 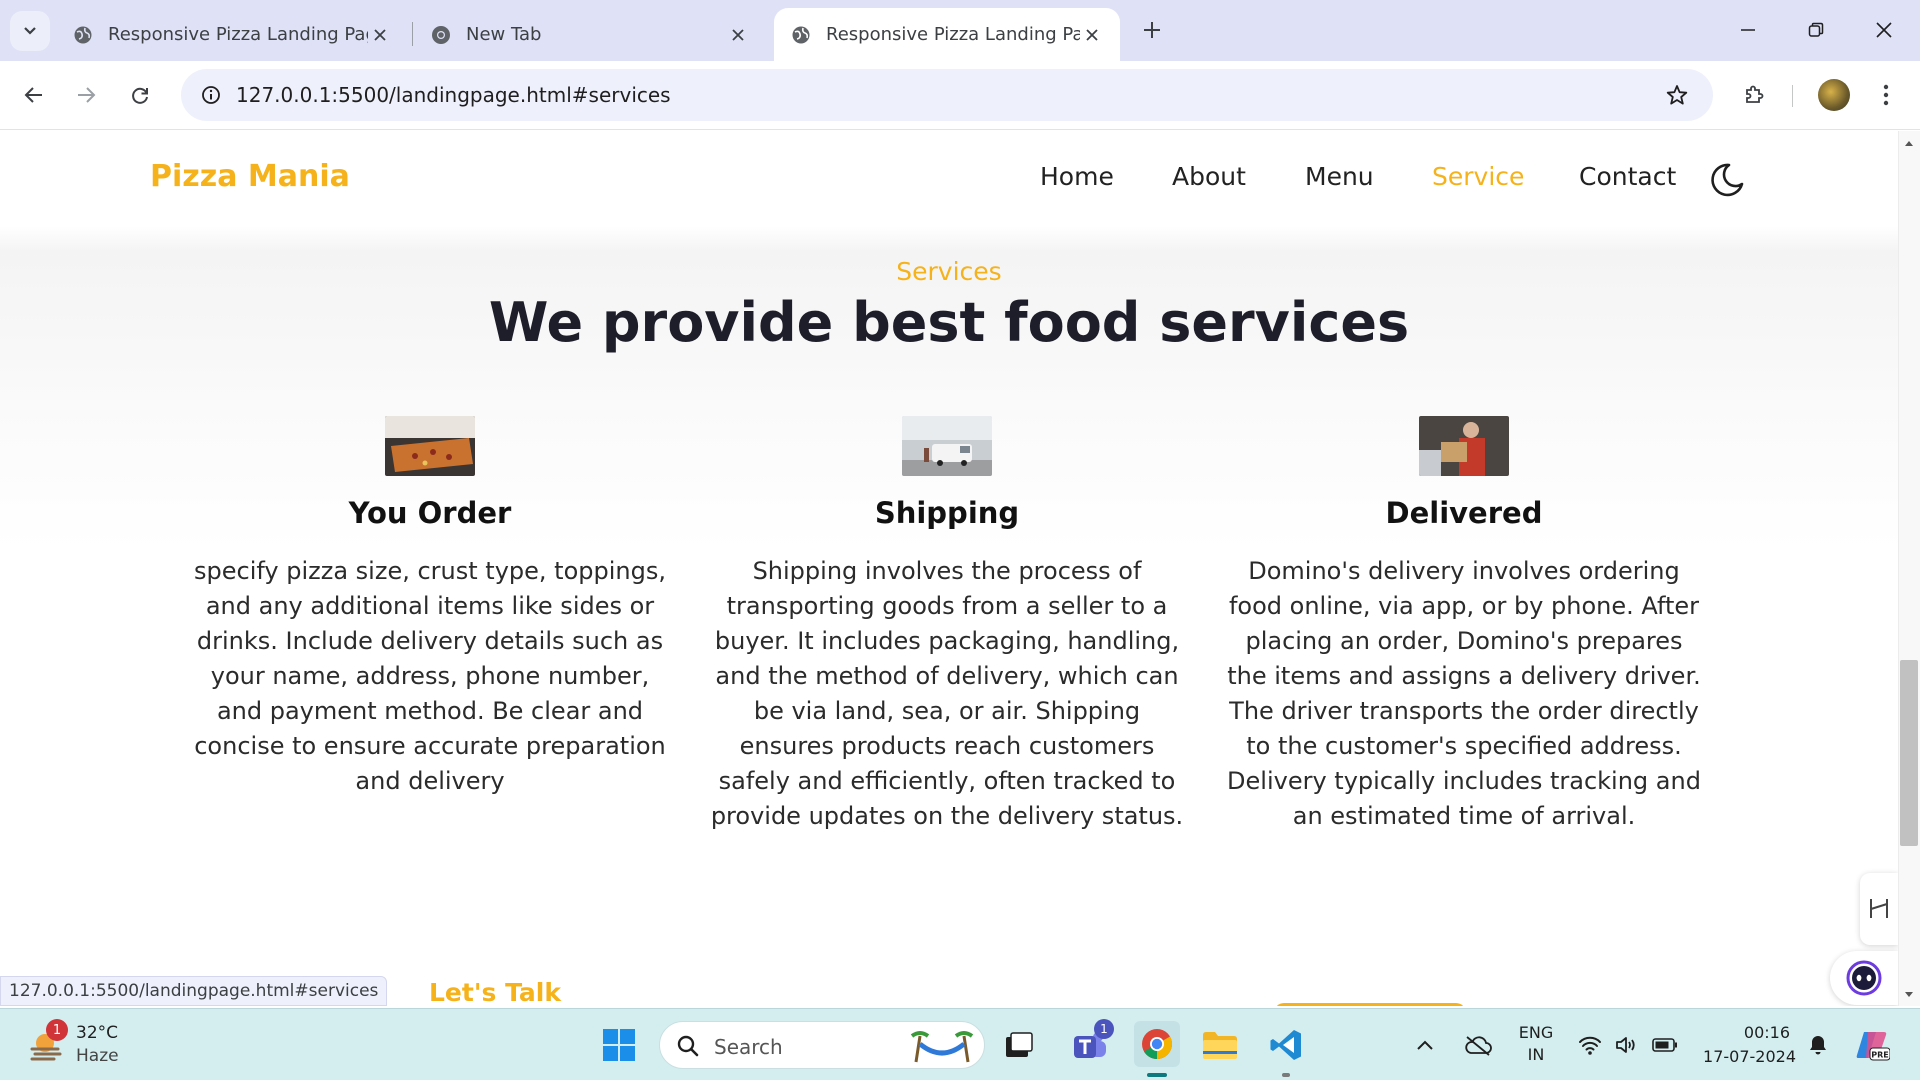 I want to click on assistant-face-icon, so click(x=1864, y=978).